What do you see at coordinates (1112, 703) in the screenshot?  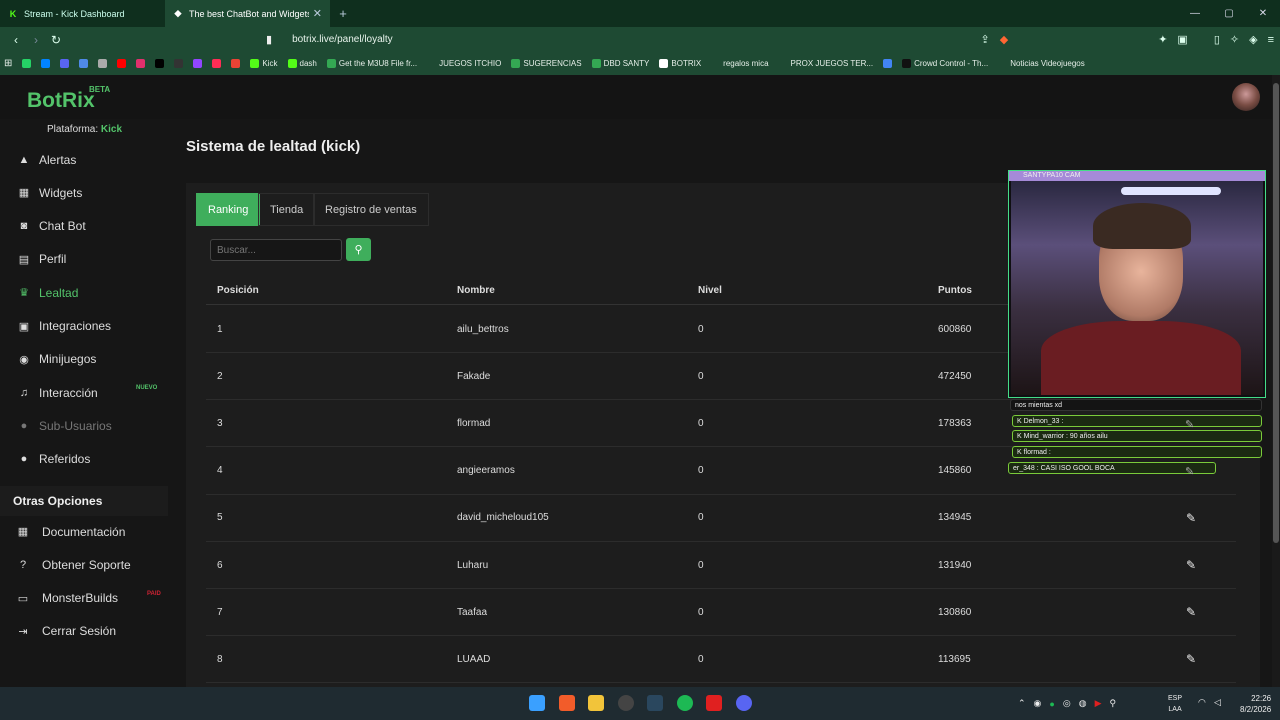 I see `mic-icon: ⚲` at bounding box center [1112, 703].